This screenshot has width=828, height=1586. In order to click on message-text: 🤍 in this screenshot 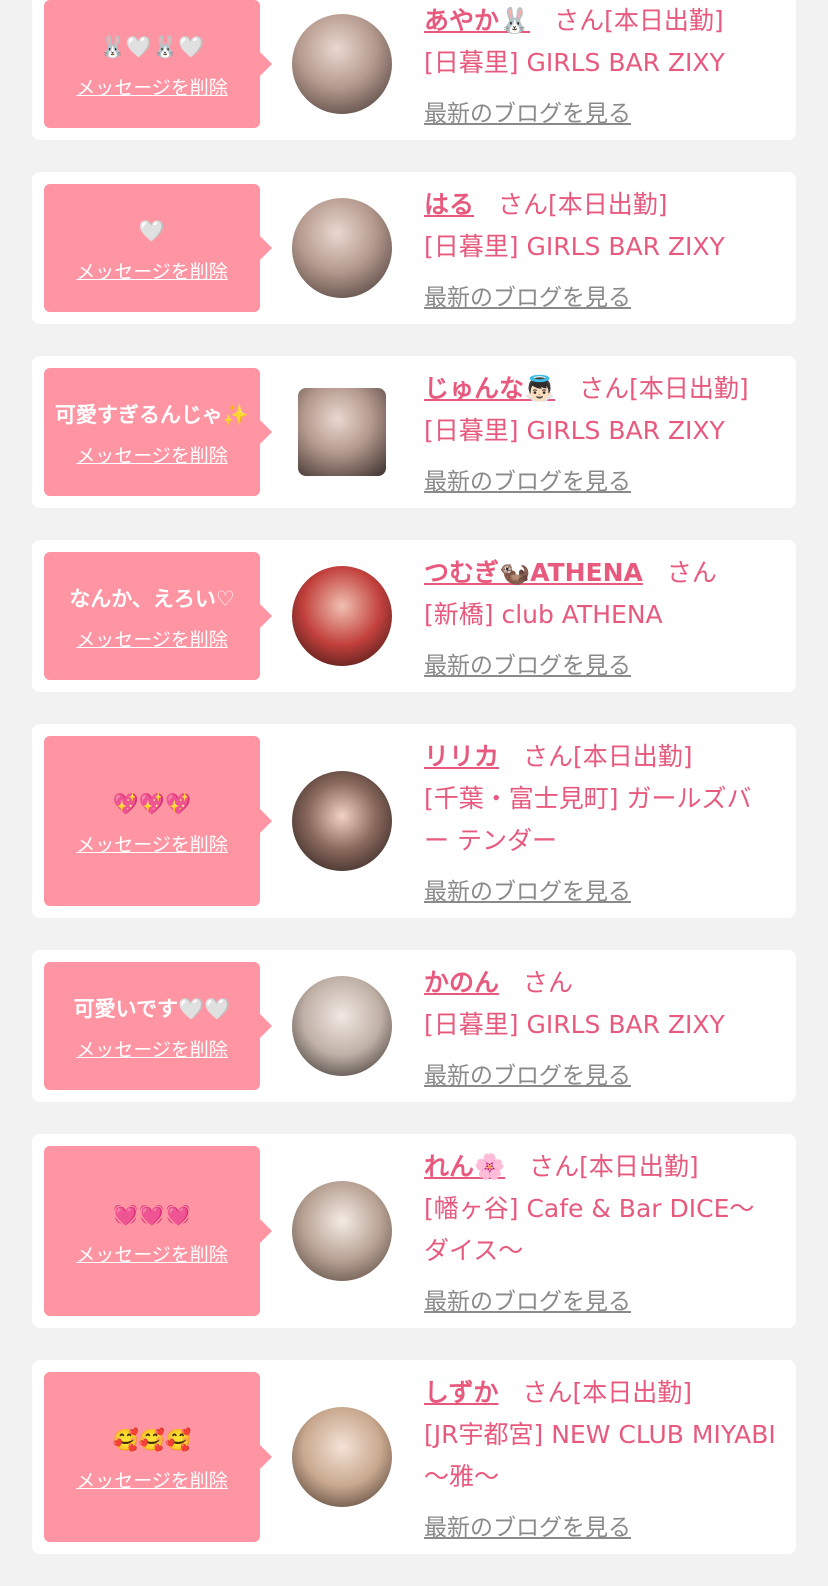, I will do `click(152, 230)`.